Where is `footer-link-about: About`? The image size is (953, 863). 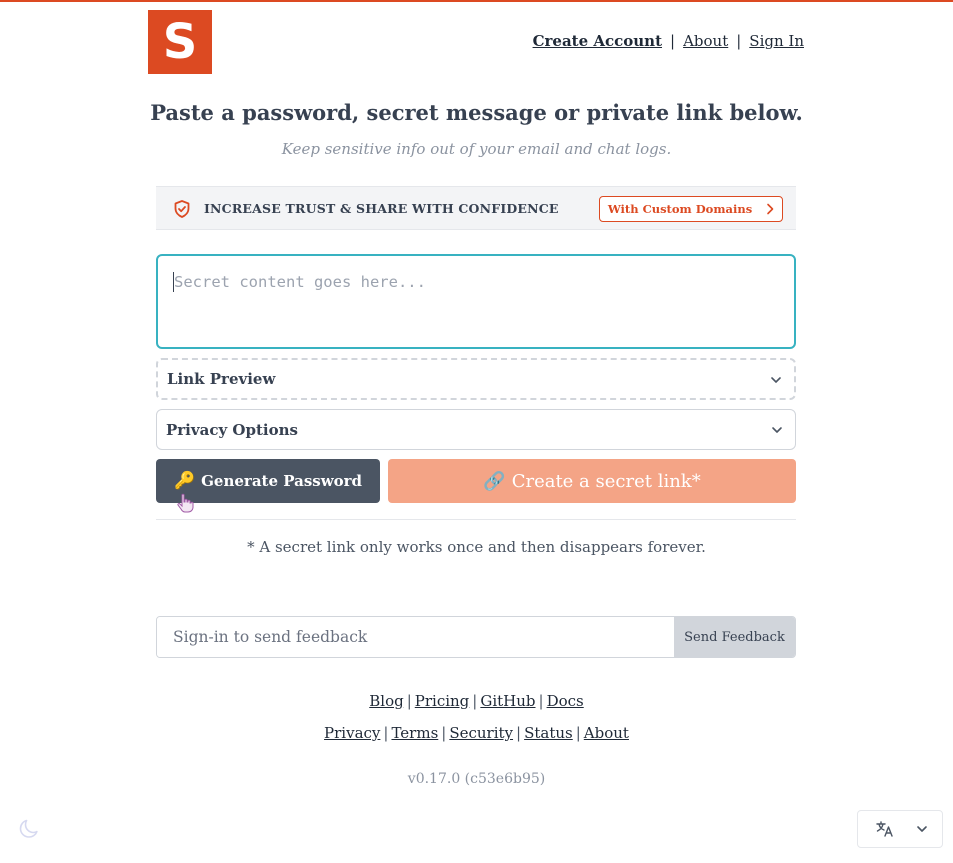
footer-link-about: About is located at coordinates (606, 733).